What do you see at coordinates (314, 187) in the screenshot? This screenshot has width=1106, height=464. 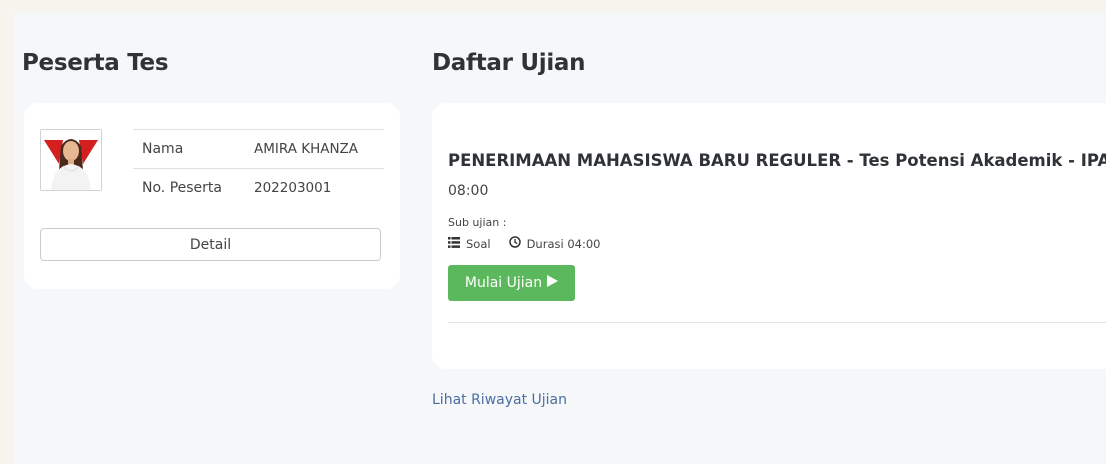 I see `number-value: 202203001` at bounding box center [314, 187].